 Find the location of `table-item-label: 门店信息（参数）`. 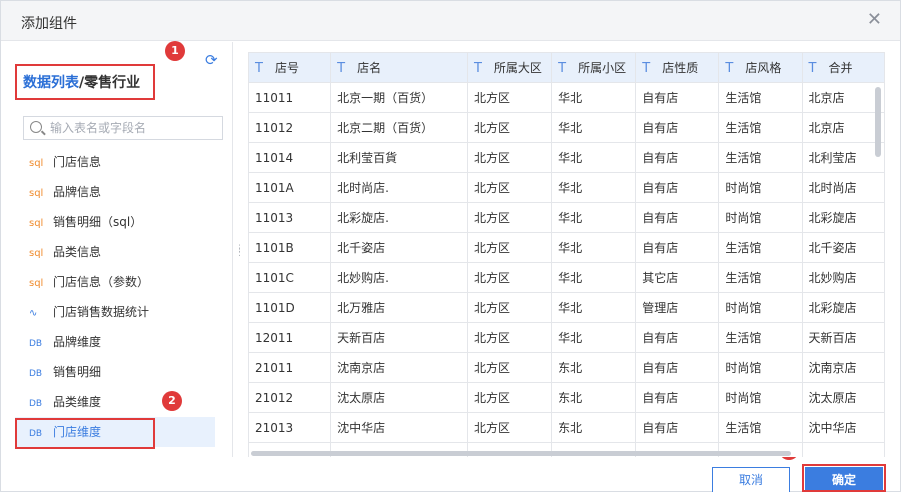

table-item-label: 门店信息（参数） is located at coordinates (101, 282).